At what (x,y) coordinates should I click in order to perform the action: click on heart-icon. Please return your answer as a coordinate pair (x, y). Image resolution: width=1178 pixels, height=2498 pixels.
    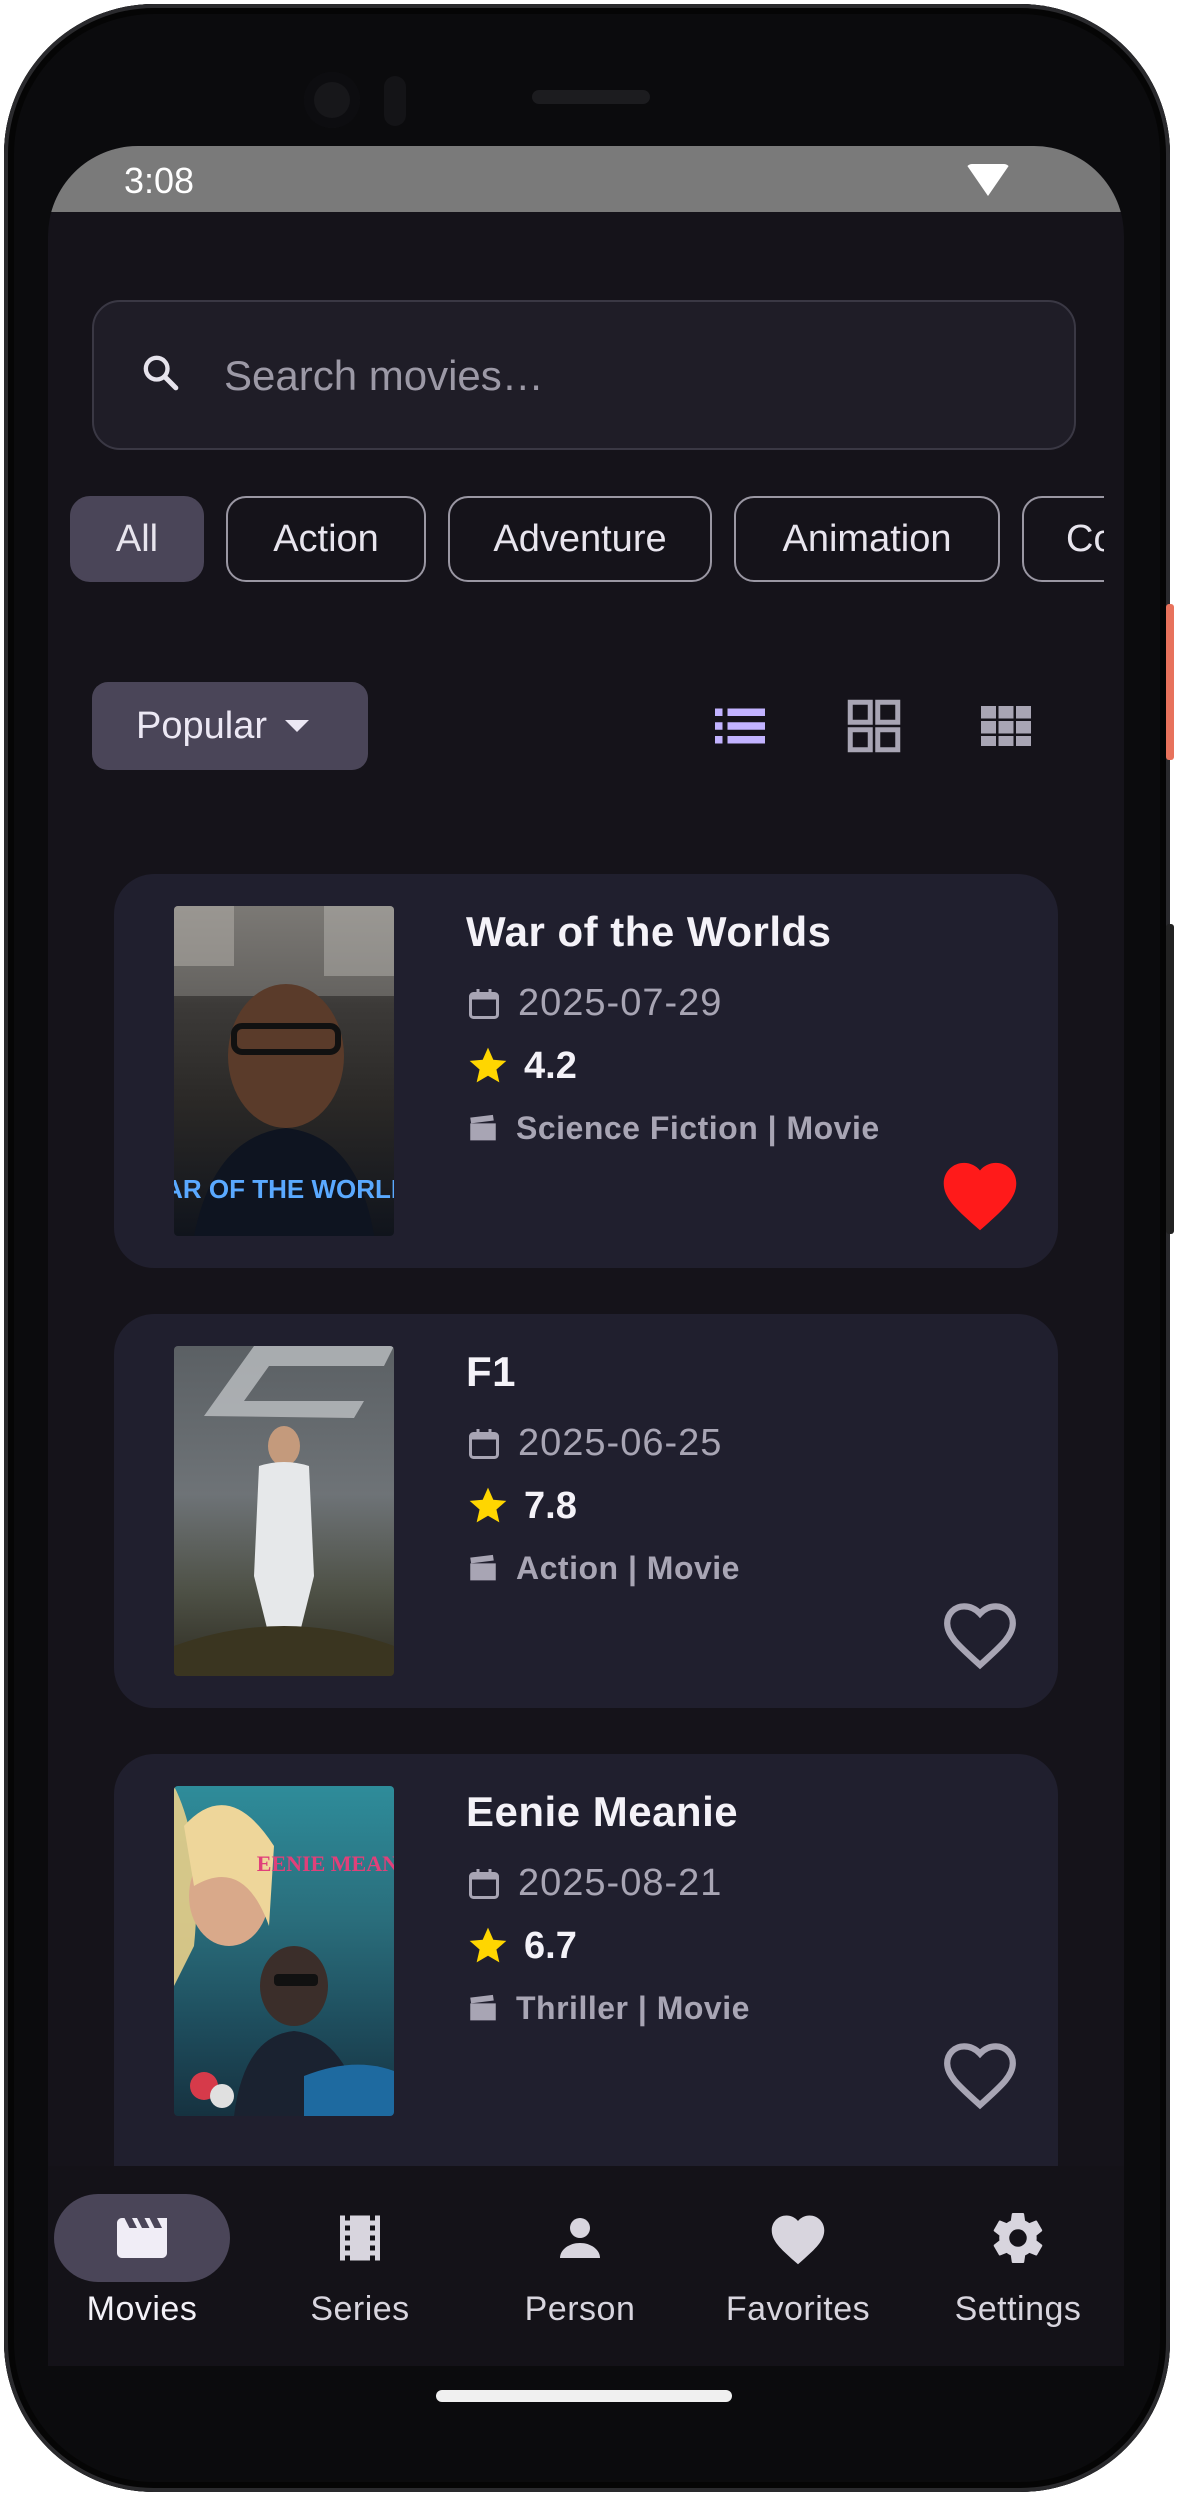
    Looking at the image, I should click on (798, 2240).